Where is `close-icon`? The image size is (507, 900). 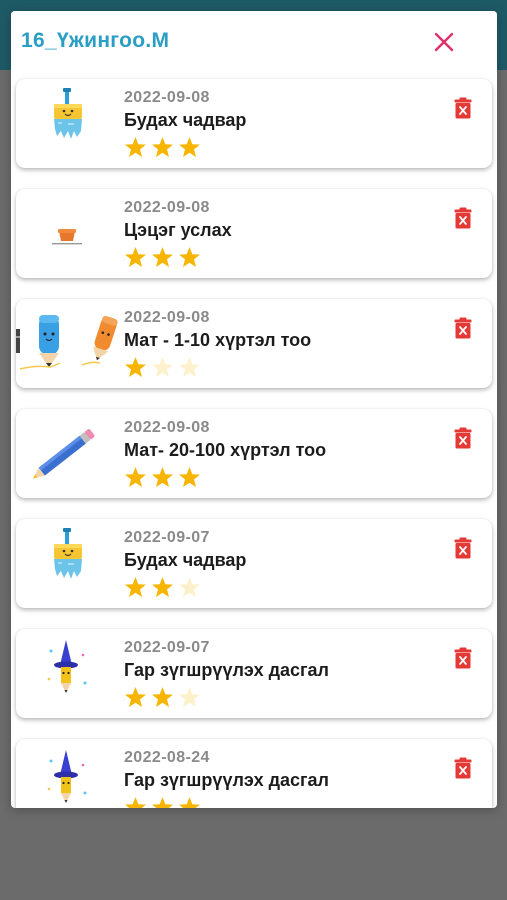
close-icon is located at coordinates (444, 42).